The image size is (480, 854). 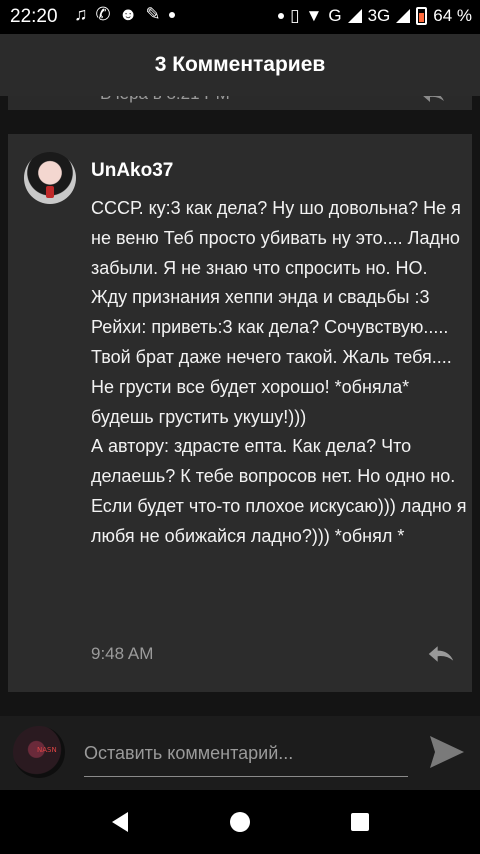 What do you see at coordinates (165, 100) in the screenshot?
I see `previous-comment-time: Вчера в 8:21 PM` at bounding box center [165, 100].